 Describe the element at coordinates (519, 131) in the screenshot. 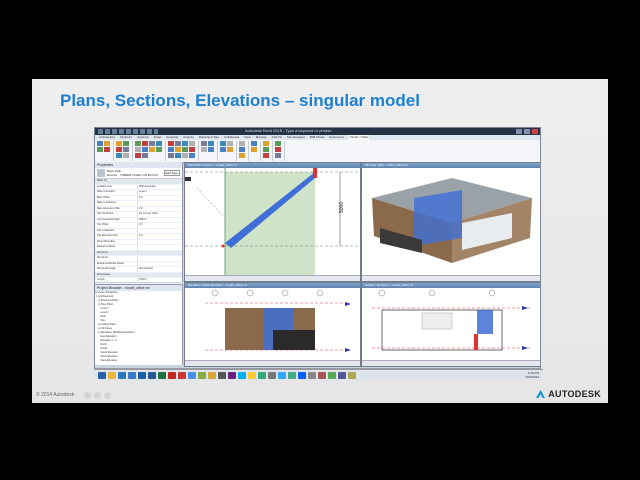

I see `minimize-icon` at that location.